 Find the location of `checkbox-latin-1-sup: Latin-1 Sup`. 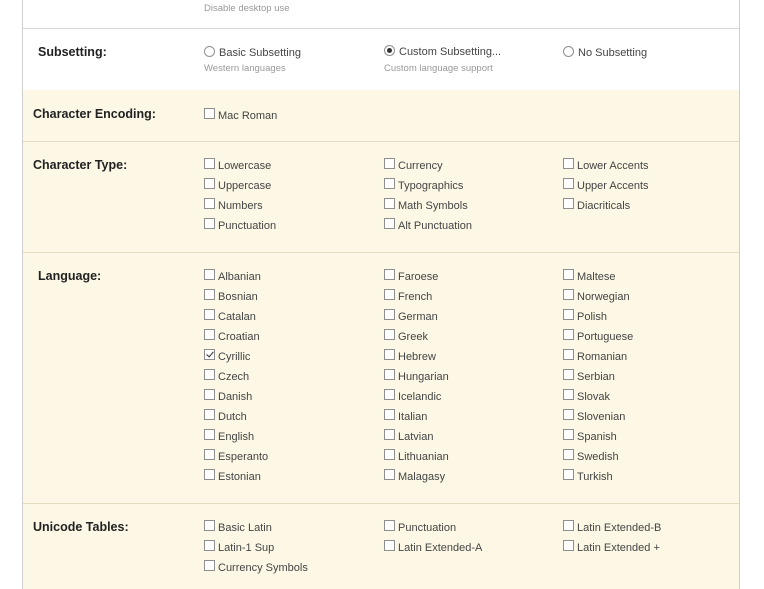

checkbox-latin-1-sup: Latin-1 Sup is located at coordinates (239, 547).